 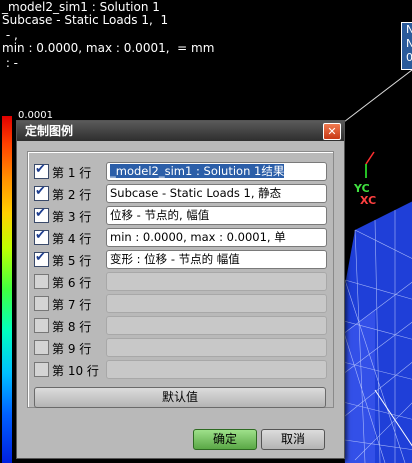 I want to click on row-6-checkbox, so click(x=41, y=281).